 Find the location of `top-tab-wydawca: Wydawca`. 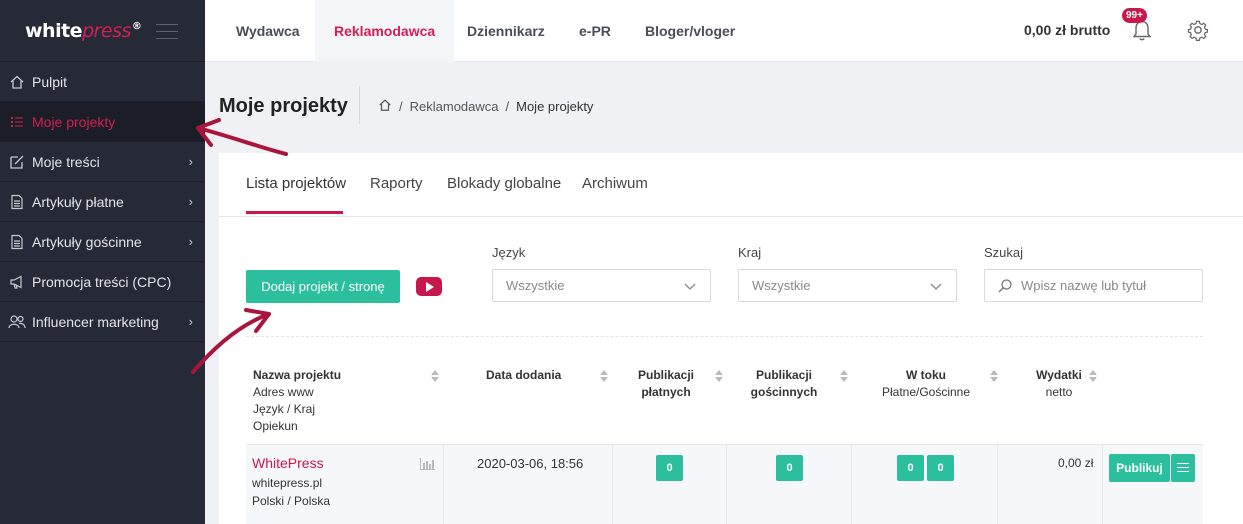

top-tab-wydawca: Wydawca is located at coordinates (268, 31).